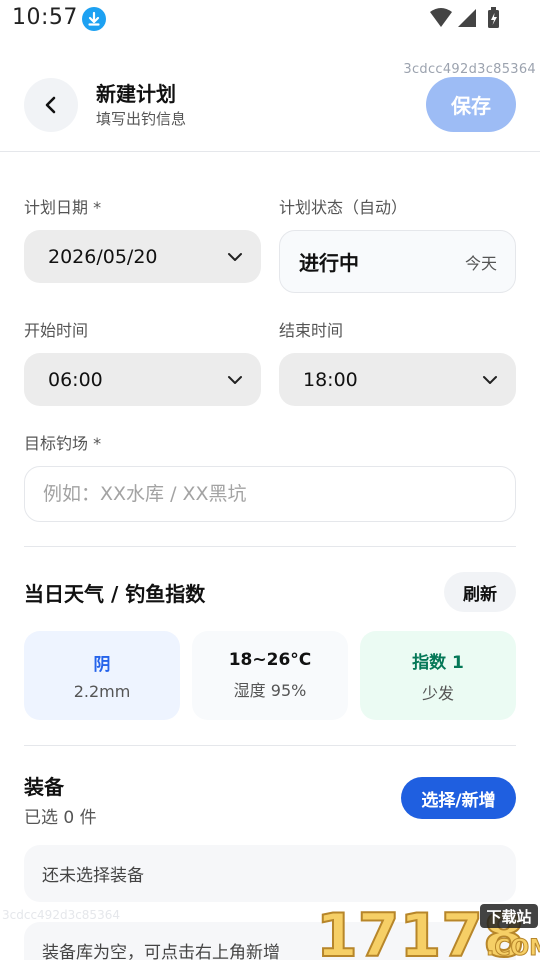 The height and width of the screenshot is (960, 540). What do you see at coordinates (45, 17) in the screenshot?
I see `status-time: 10:57` at bounding box center [45, 17].